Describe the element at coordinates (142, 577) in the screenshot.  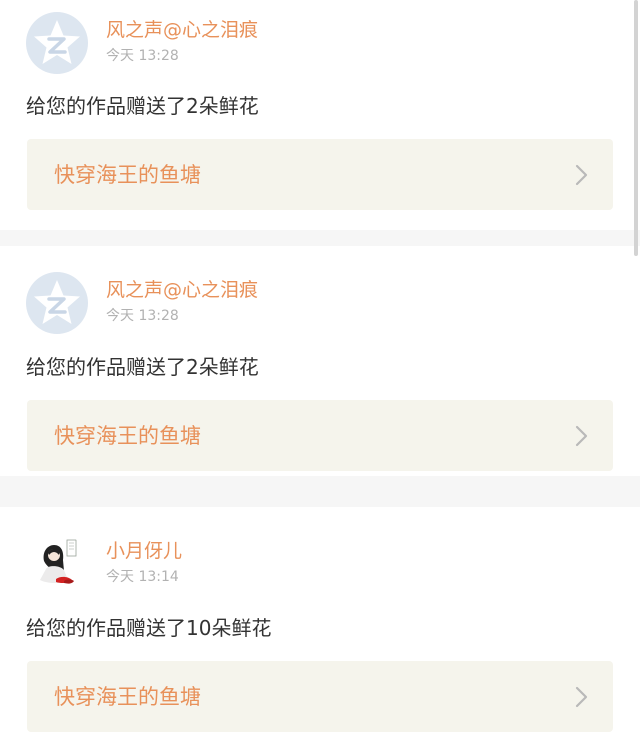
I see `timestamp: 今天 13:14` at that location.